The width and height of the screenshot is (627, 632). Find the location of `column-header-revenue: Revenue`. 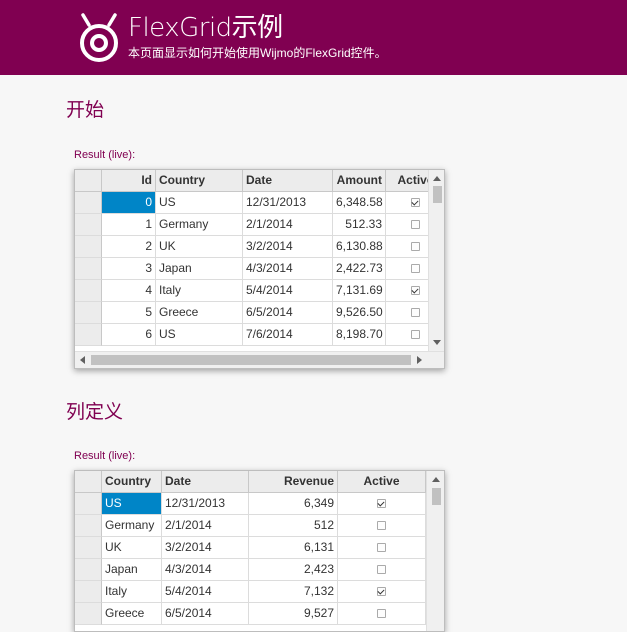

column-header-revenue: Revenue is located at coordinates (293, 482).